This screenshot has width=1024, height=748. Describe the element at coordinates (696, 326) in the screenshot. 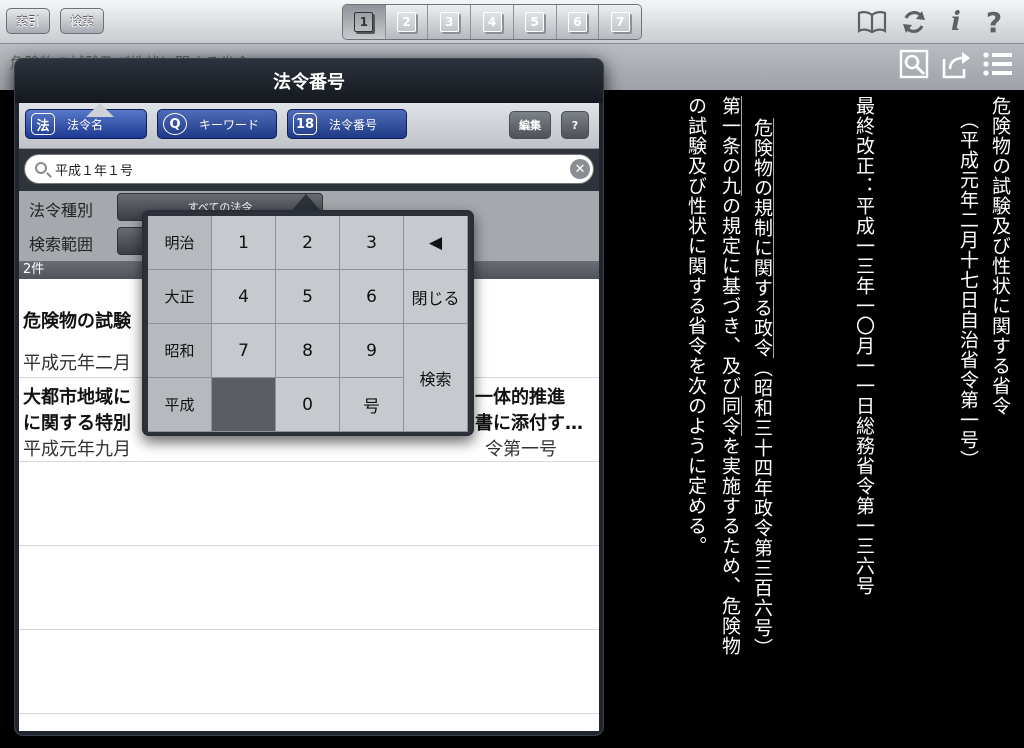

I see `document-body-col3: の試験及び性状に関する省令を次のように定める。` at that location.